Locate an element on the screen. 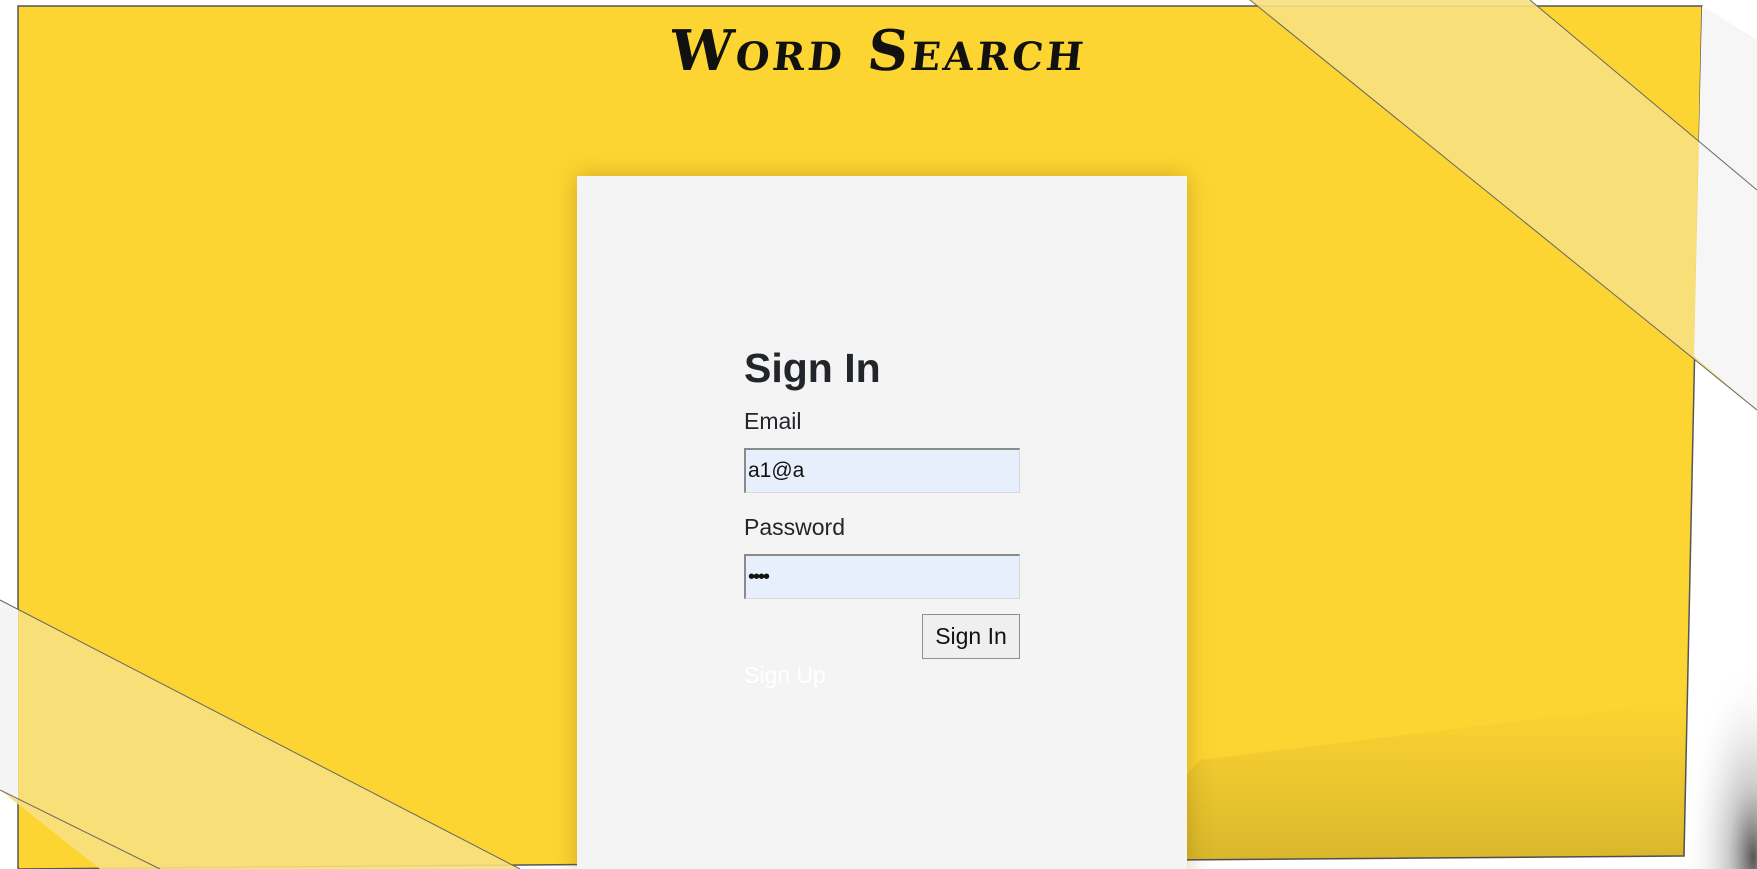  email-label: Email is located at coordinates (773, 421).